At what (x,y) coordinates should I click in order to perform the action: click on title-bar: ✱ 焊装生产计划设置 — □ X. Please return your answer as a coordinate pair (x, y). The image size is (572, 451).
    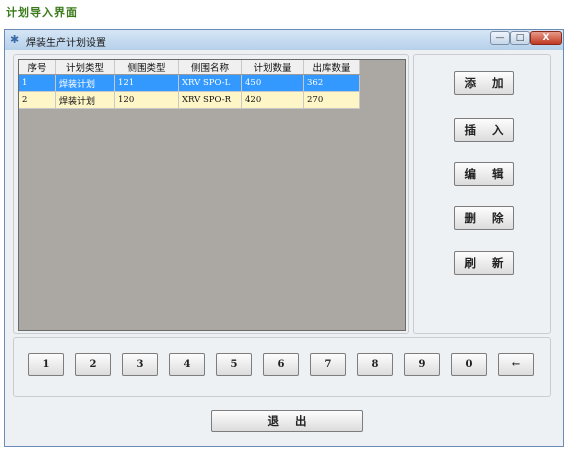
    Looking at the image, I should click on (284, 40).